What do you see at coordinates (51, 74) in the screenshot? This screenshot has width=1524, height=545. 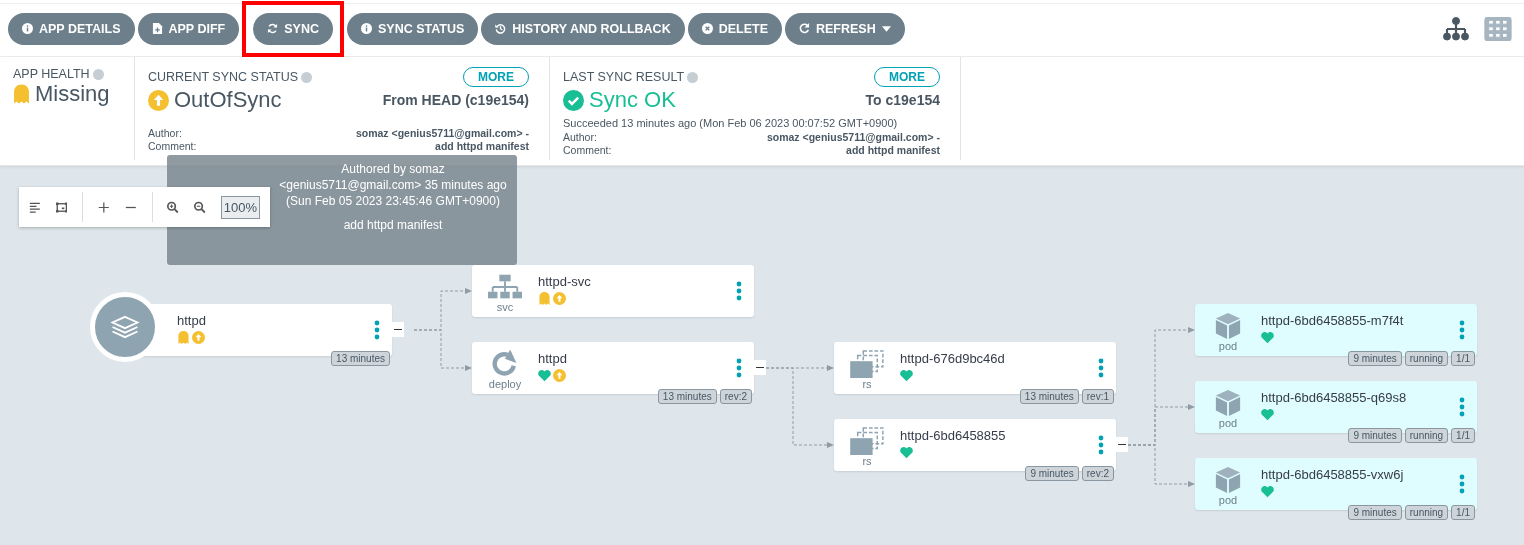 I see `section-label: APP HEALTH` at bounding box center [51, 74].